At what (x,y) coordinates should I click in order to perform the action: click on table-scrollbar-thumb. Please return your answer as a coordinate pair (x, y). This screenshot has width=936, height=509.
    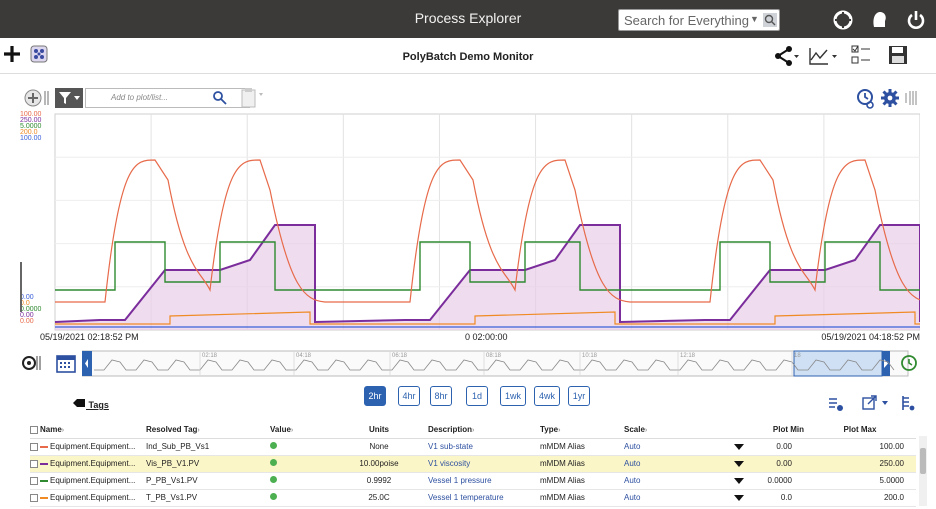
    Looking at the image, I should click on (923, 461).